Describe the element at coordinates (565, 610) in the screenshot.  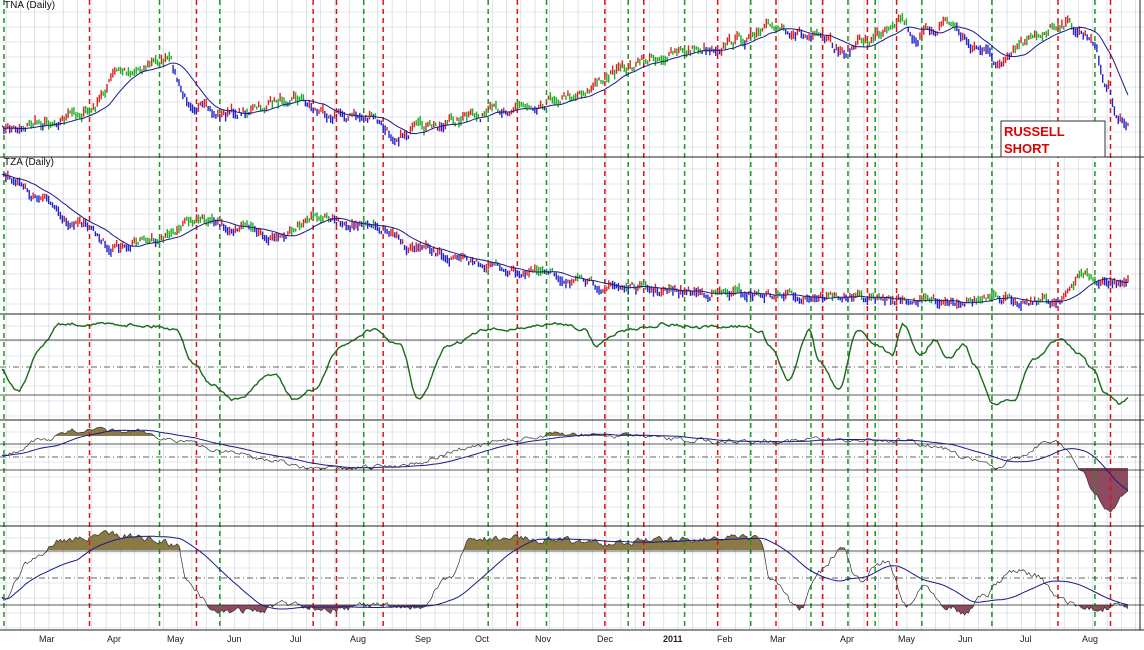
I see `osc3-negative-fill` at that location.